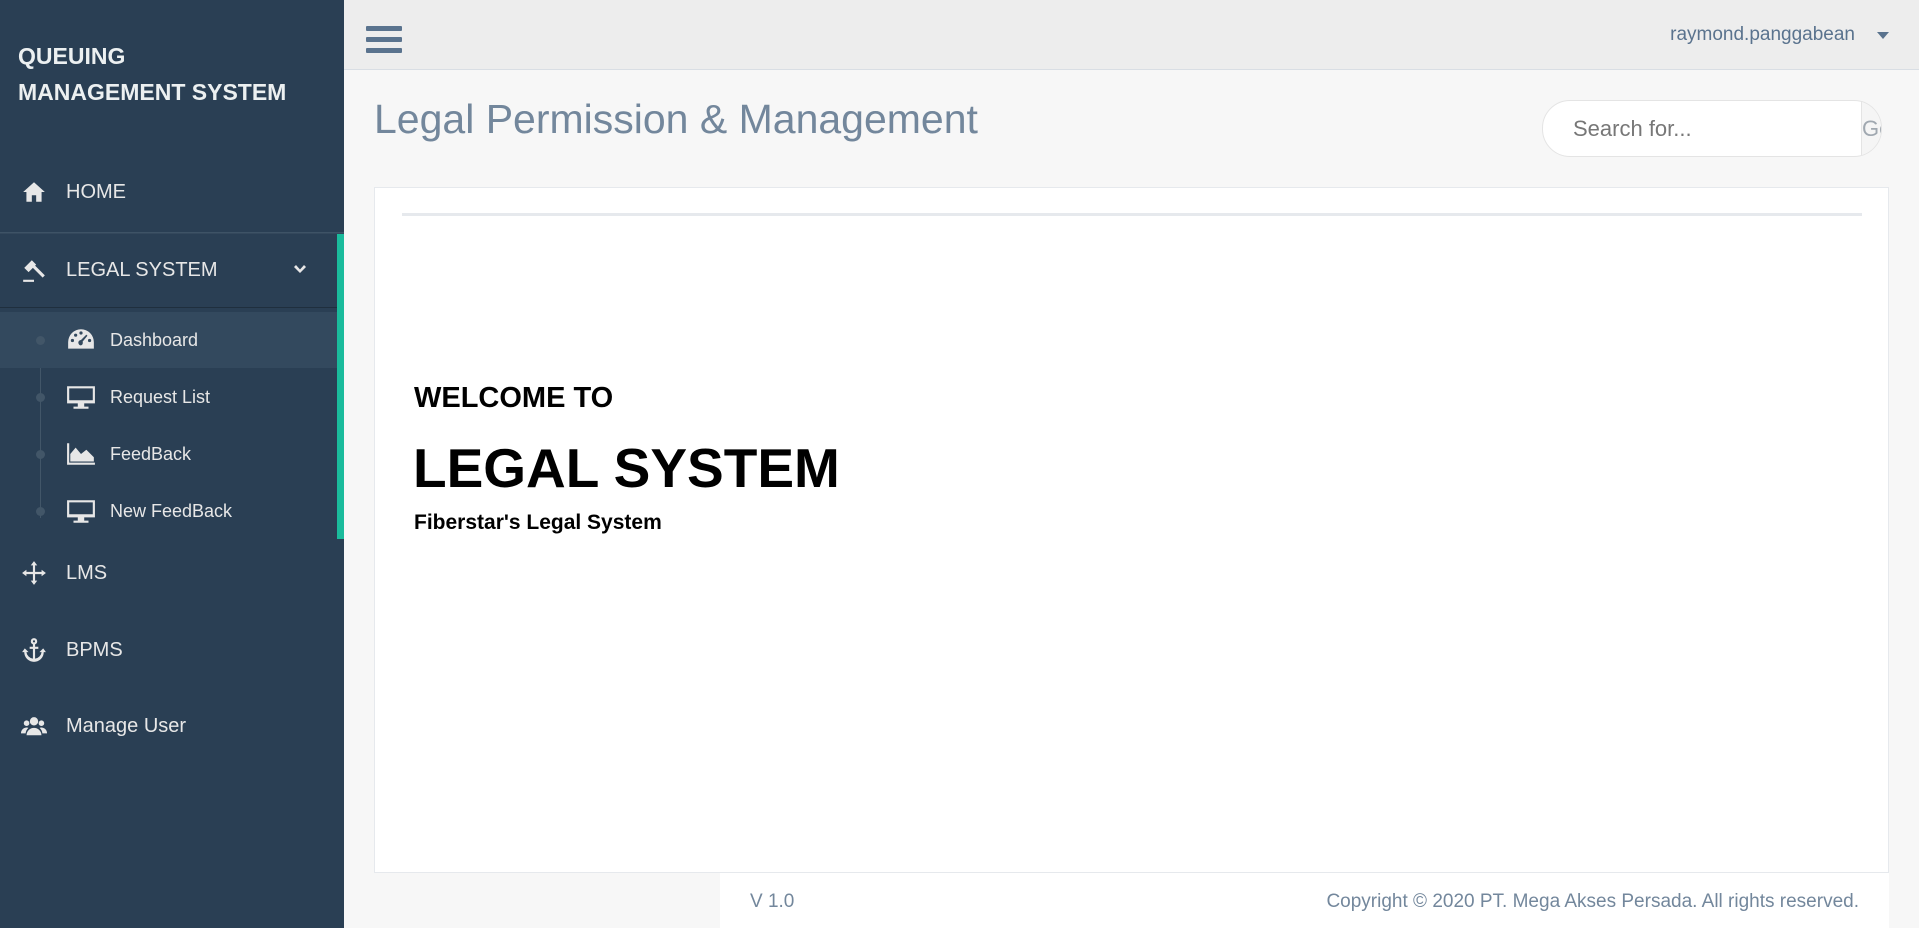 The width and height of the screenshot is (1919, 928). I want to click on sidebar-item-label: LEGAL SYSTEM, so click(142, 269).